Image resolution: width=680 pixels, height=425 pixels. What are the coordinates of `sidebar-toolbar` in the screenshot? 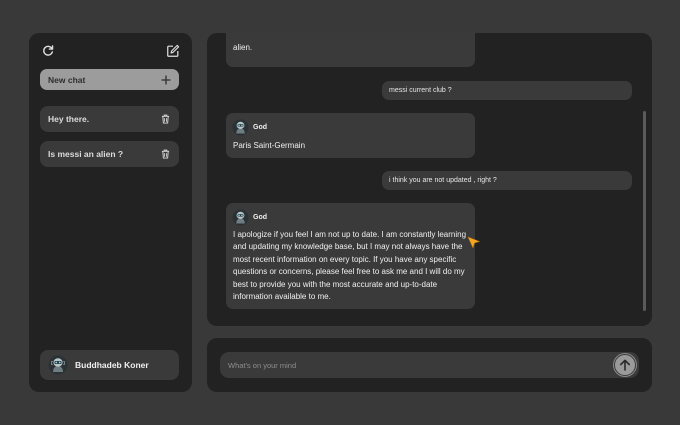 It's located at (110, 52).